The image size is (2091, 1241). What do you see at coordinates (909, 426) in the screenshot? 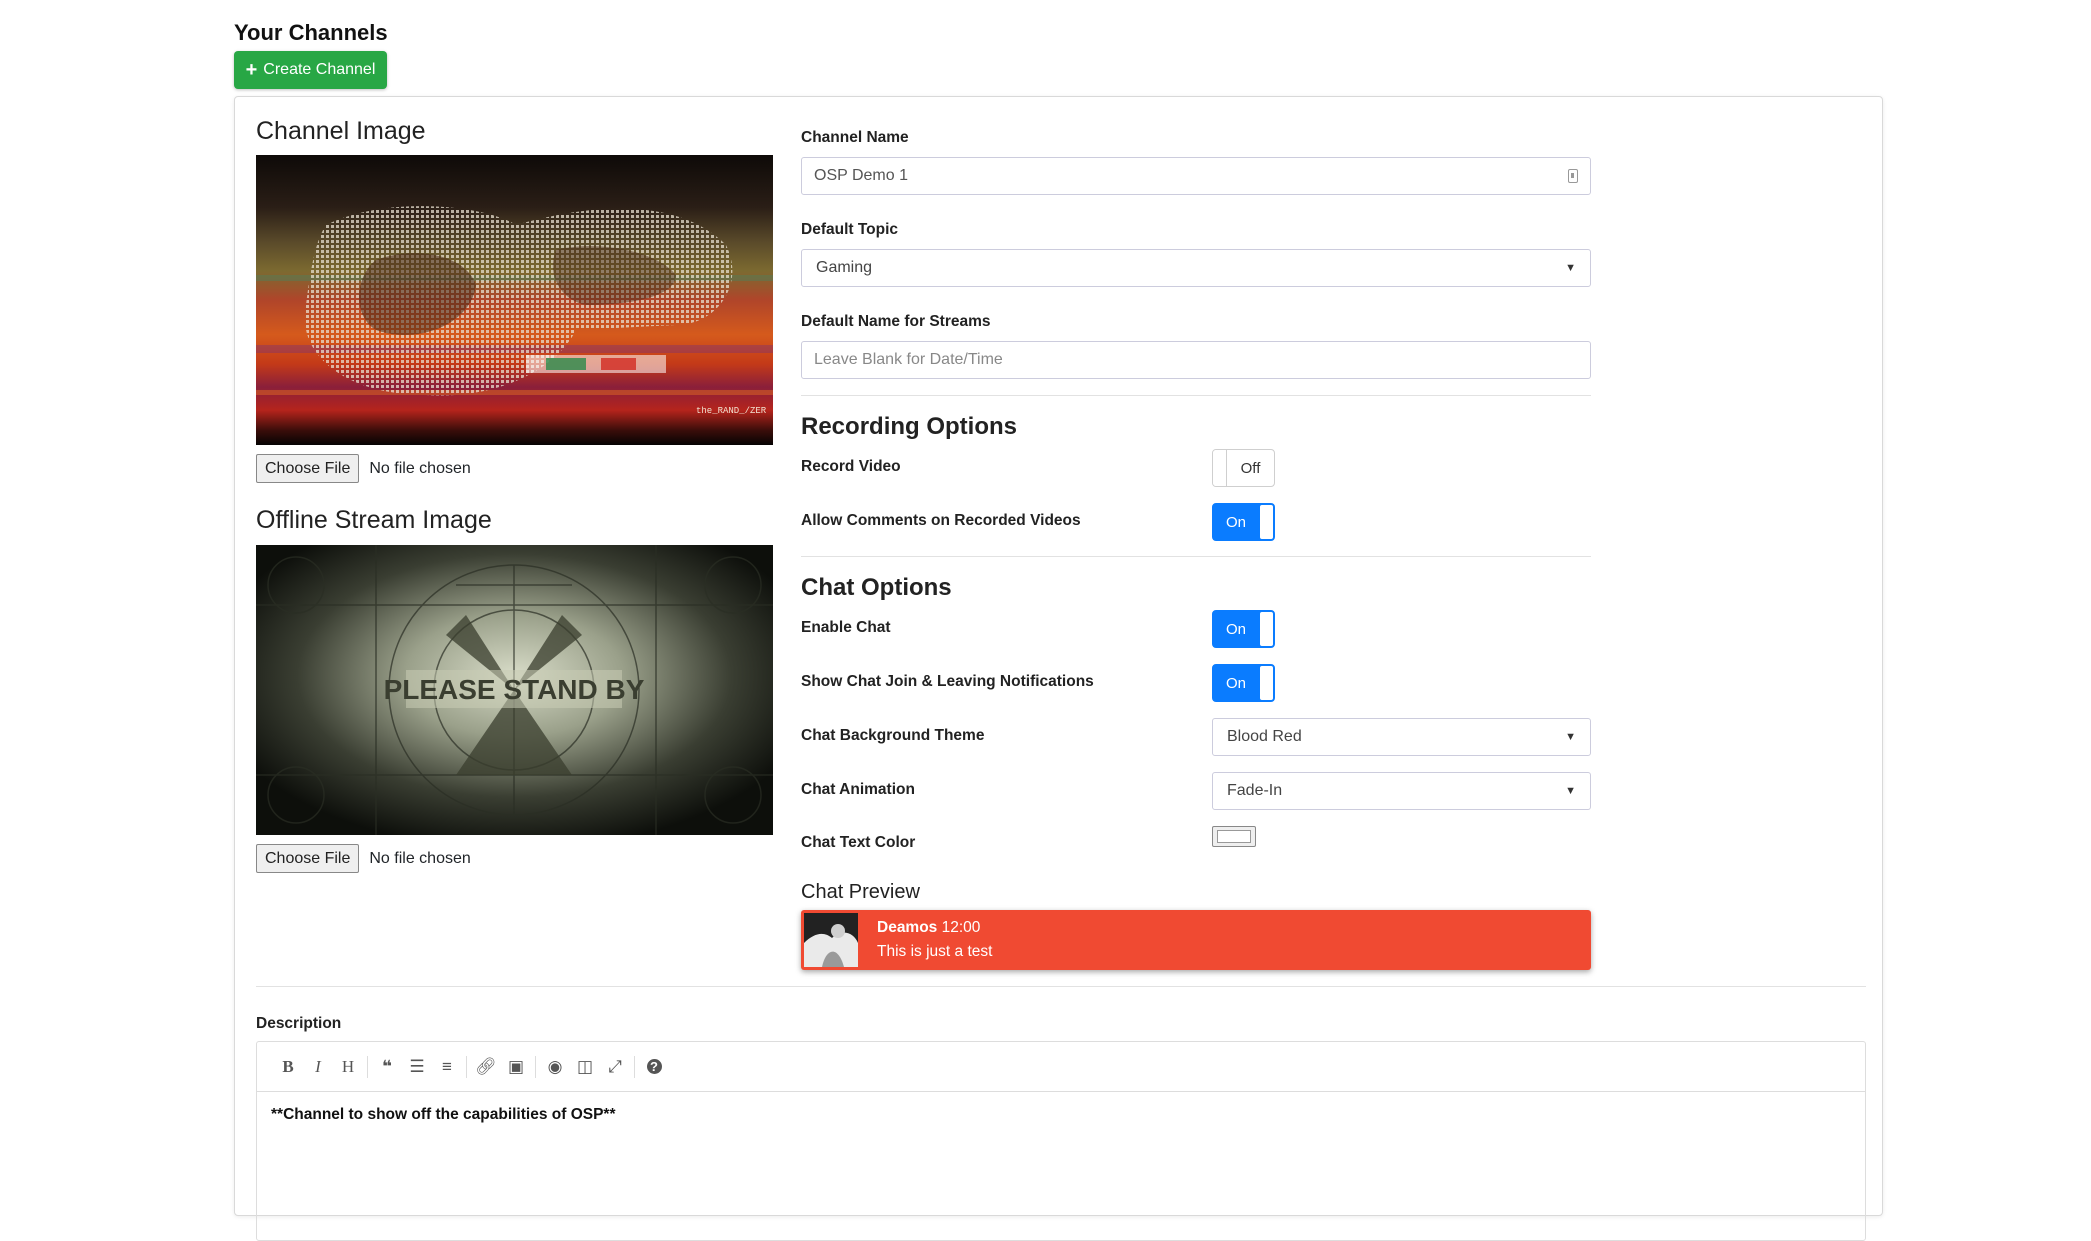
I see `recording-options-heading: Recording Options` at bounding box center [909, 426].